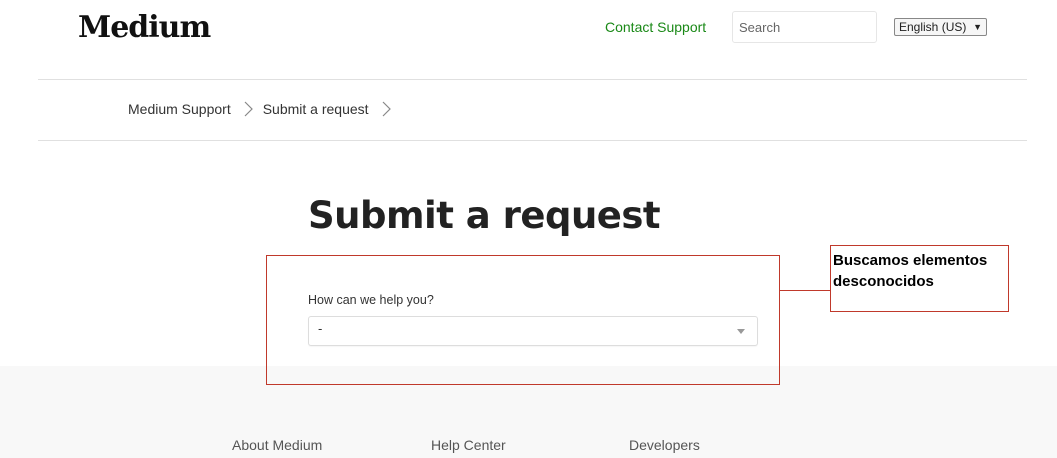 The image size is (1057, 458). I want to click on caret-down-icon: ▼, so click(977, 27).